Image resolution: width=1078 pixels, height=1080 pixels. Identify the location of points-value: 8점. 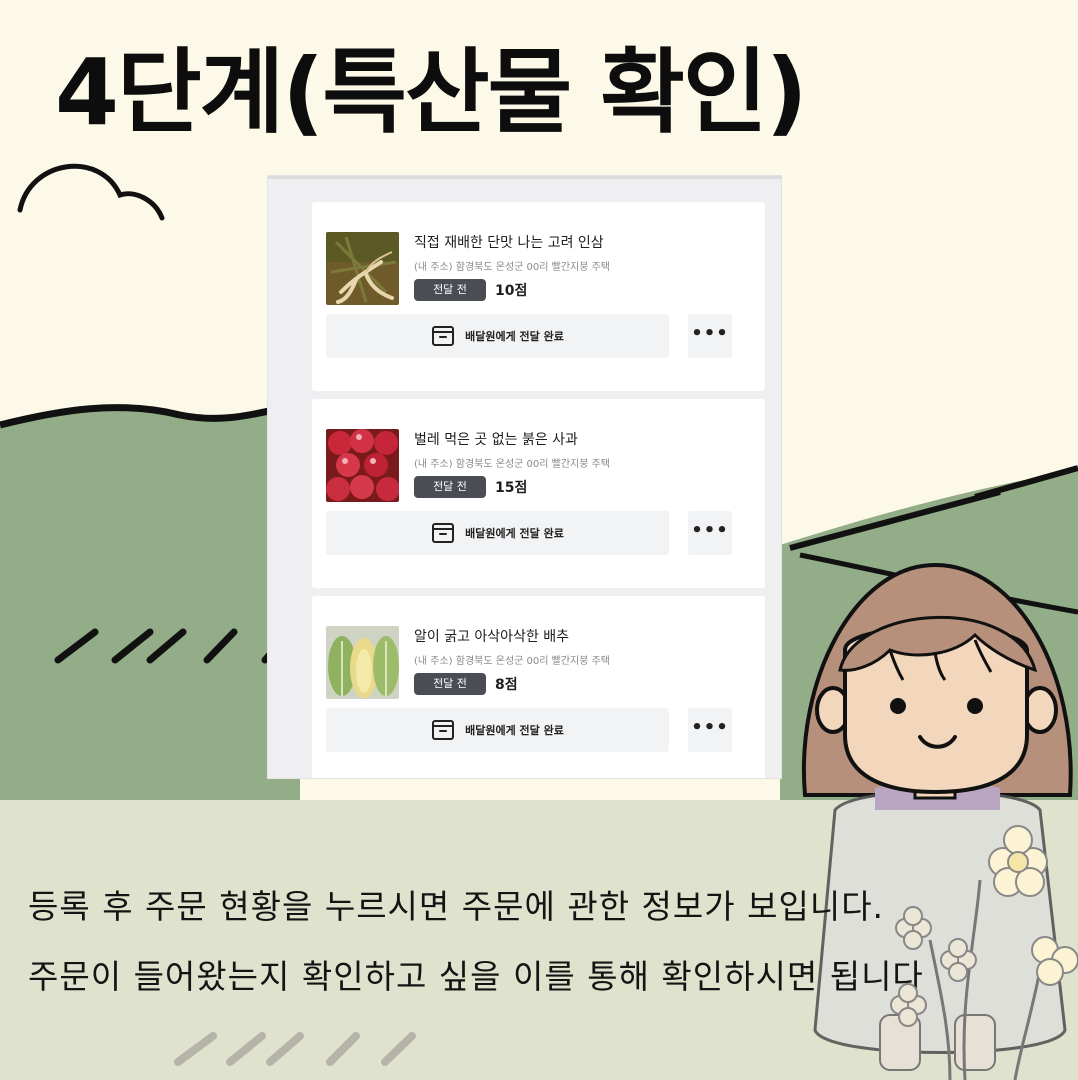
(506, 685).